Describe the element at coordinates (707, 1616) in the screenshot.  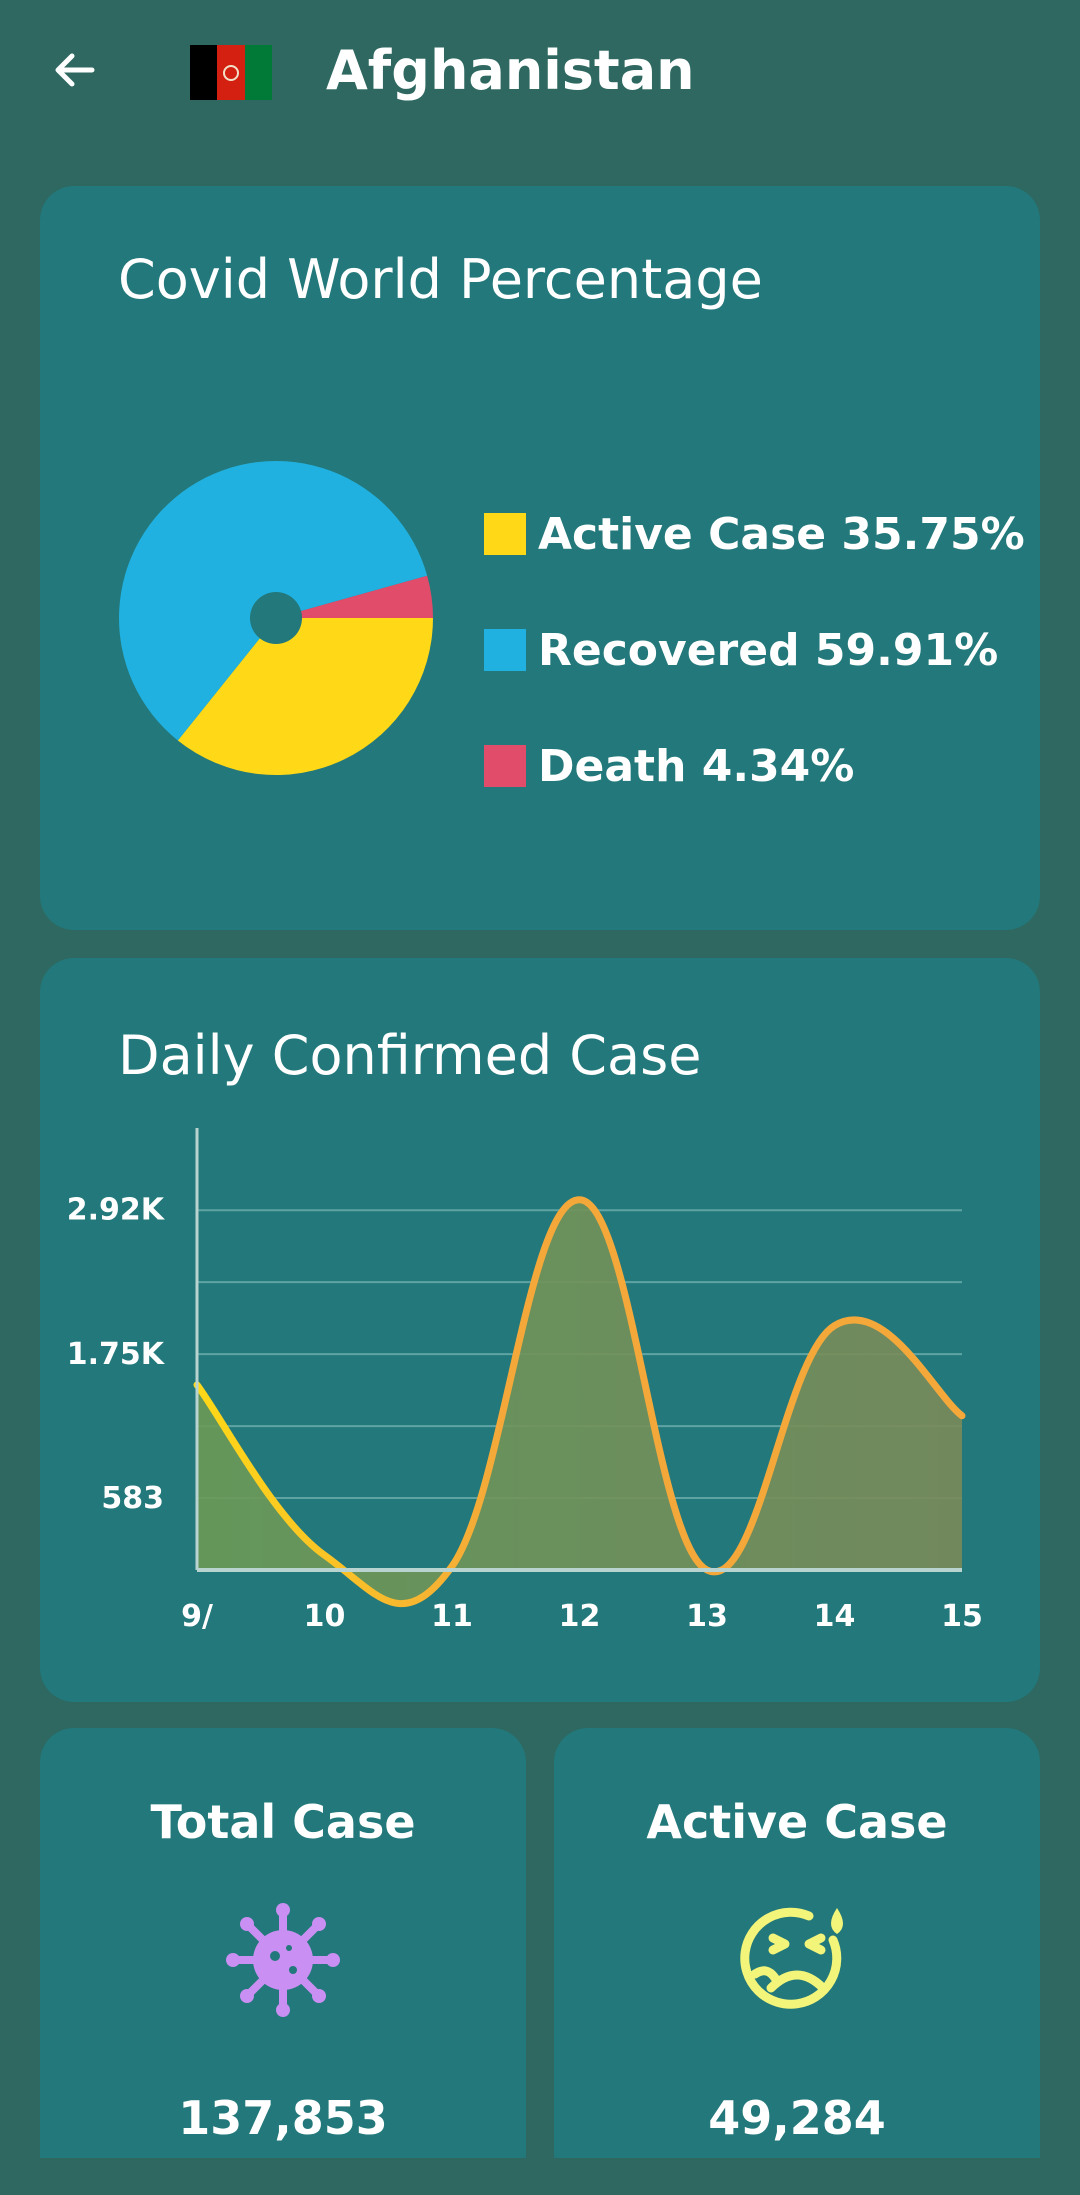
I see `x-tick-label: 13` at that location.